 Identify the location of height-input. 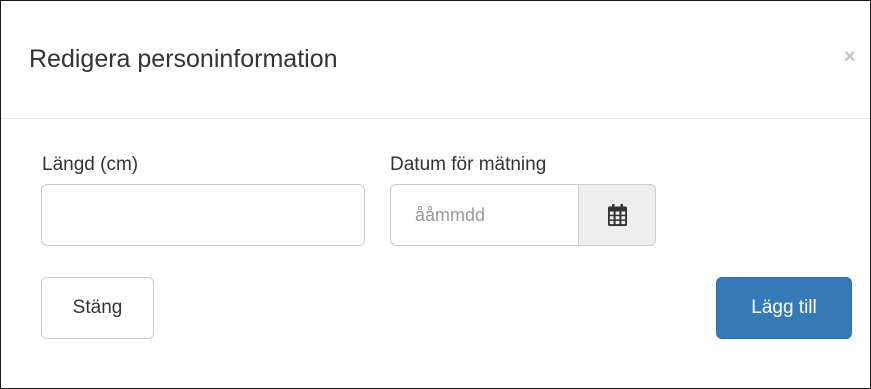
(203, 215).